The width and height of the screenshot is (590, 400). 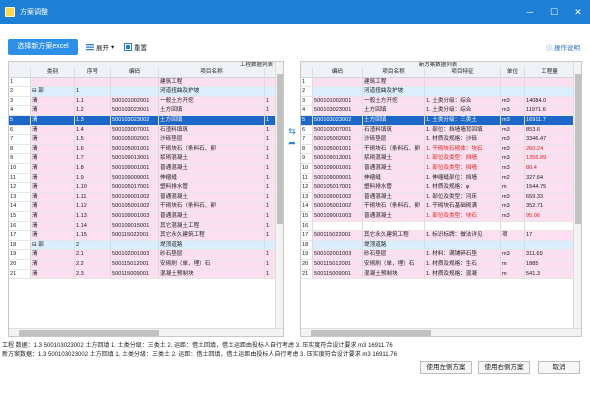 What do you see at coordinates (93, 226) in the screenshot?
I see `left-cell: 1.14` at bounding box center [93, 226].